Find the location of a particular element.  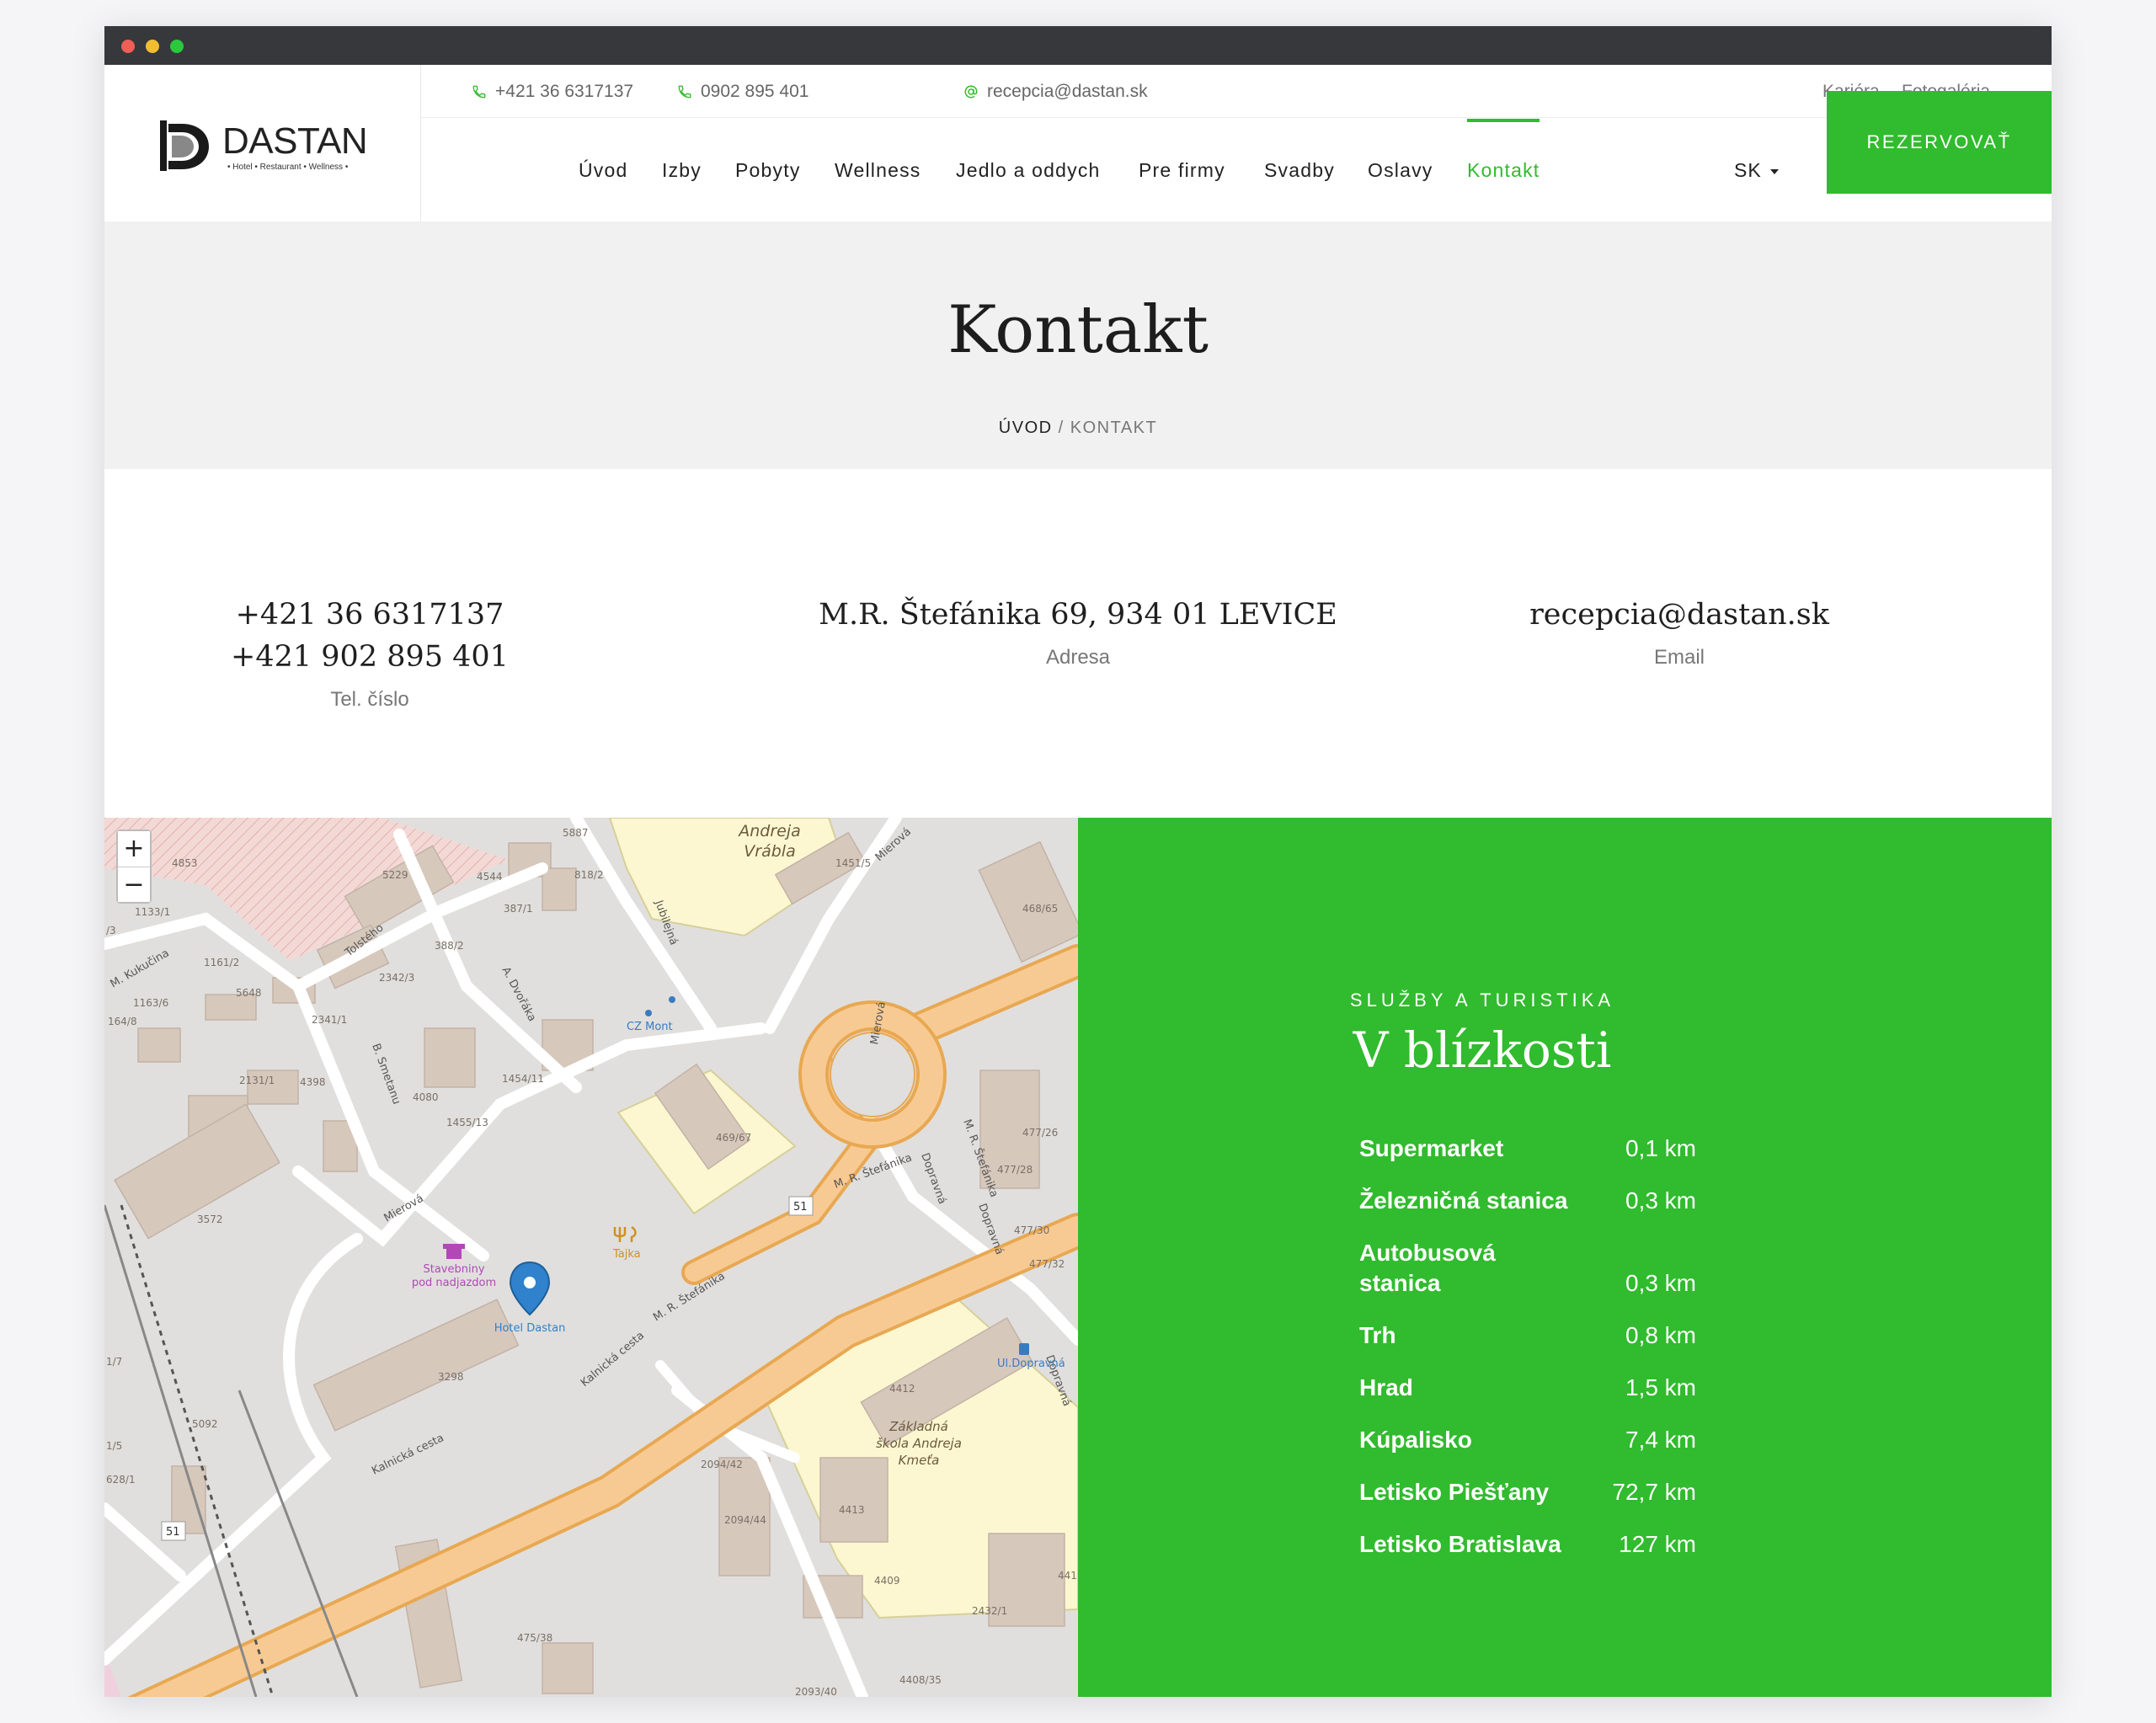

nearby-item-distance: 72,7 km is located at coordinates (1654, 1492).